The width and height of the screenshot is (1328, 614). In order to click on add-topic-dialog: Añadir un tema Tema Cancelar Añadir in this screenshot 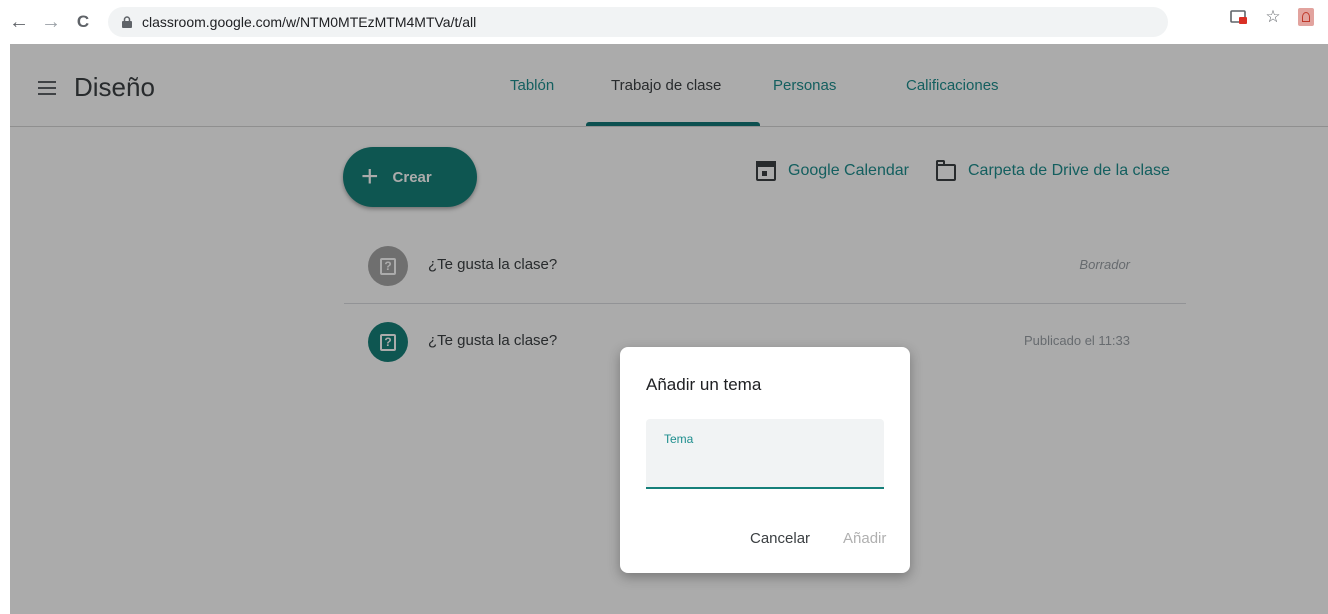, I will do `click(765, 460)`.